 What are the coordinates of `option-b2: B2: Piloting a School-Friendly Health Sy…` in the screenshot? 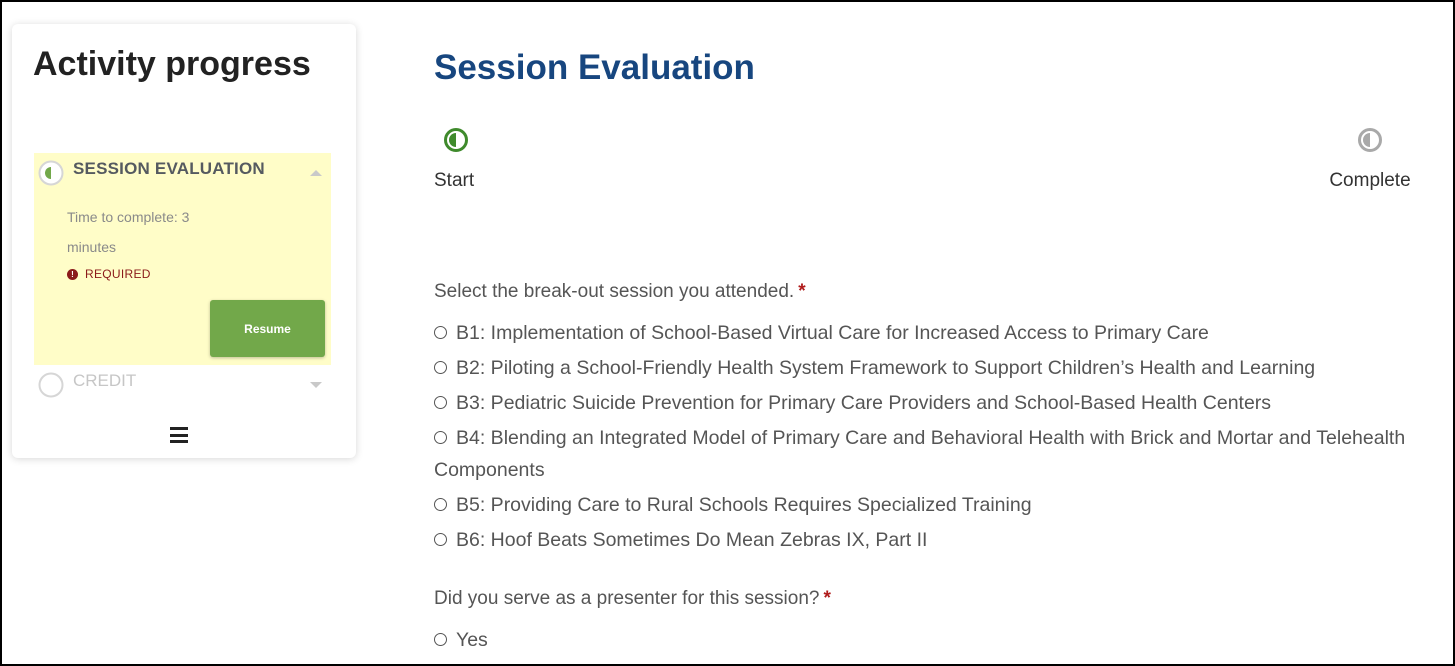 It's located at (924, 368).